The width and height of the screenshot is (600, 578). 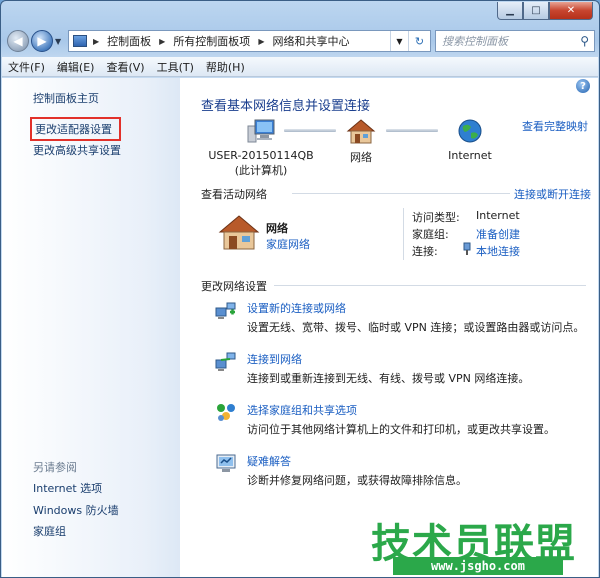 I want to click on network-type-link: 家庭网络, so click(x=288, y=244).